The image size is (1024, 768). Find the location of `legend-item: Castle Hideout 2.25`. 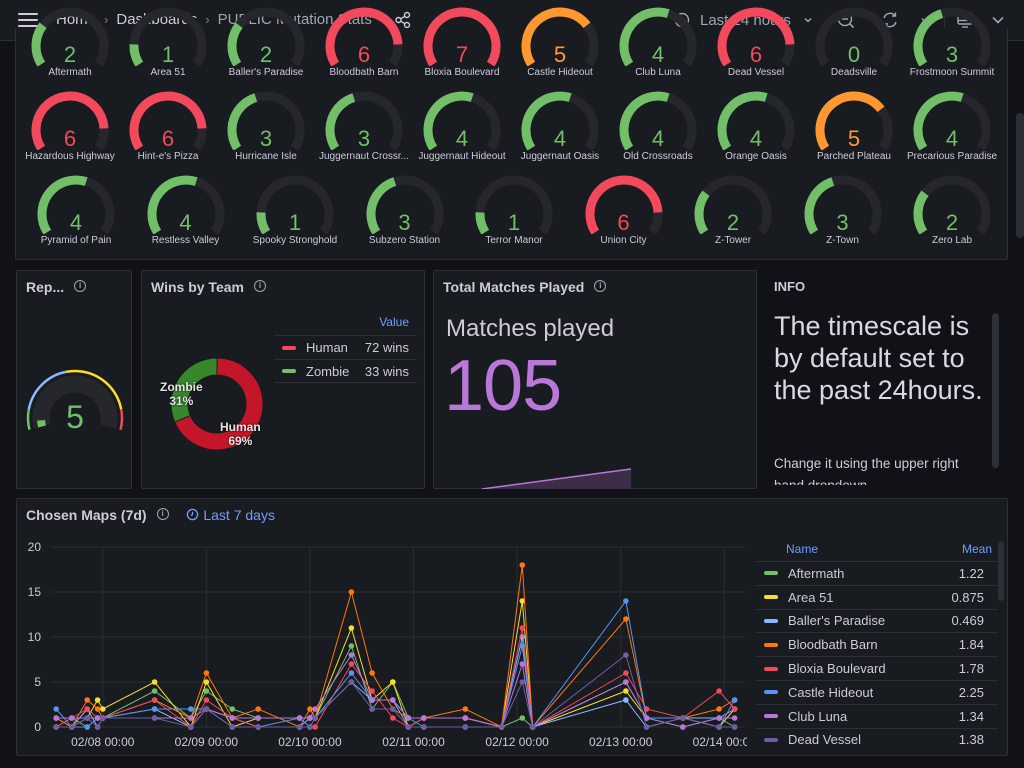

legend-item: Castle Hideout 2.25 is located at coordinates (877, 691).